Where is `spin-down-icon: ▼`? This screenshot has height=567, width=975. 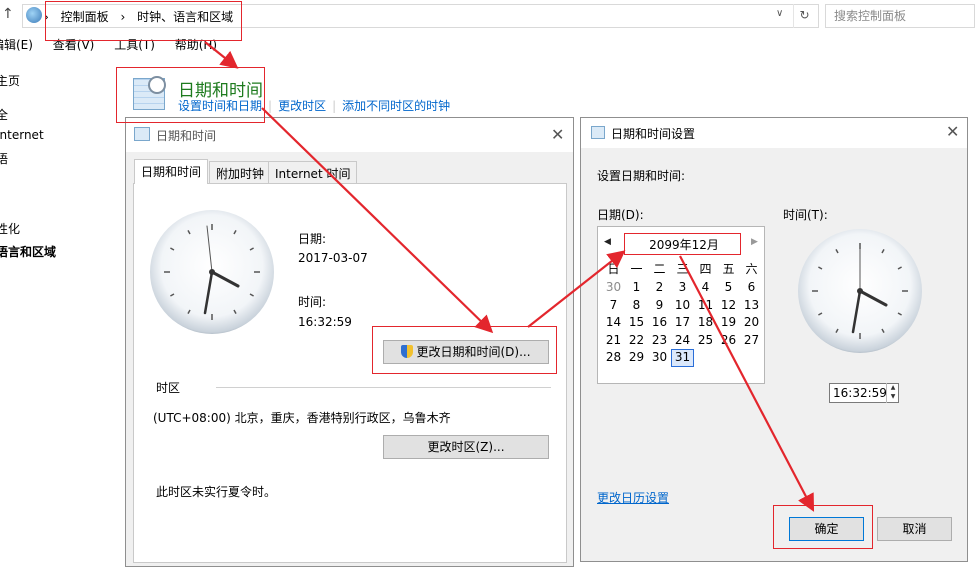
spin-down-icon: ▼ is located at coordinates (893, 397).